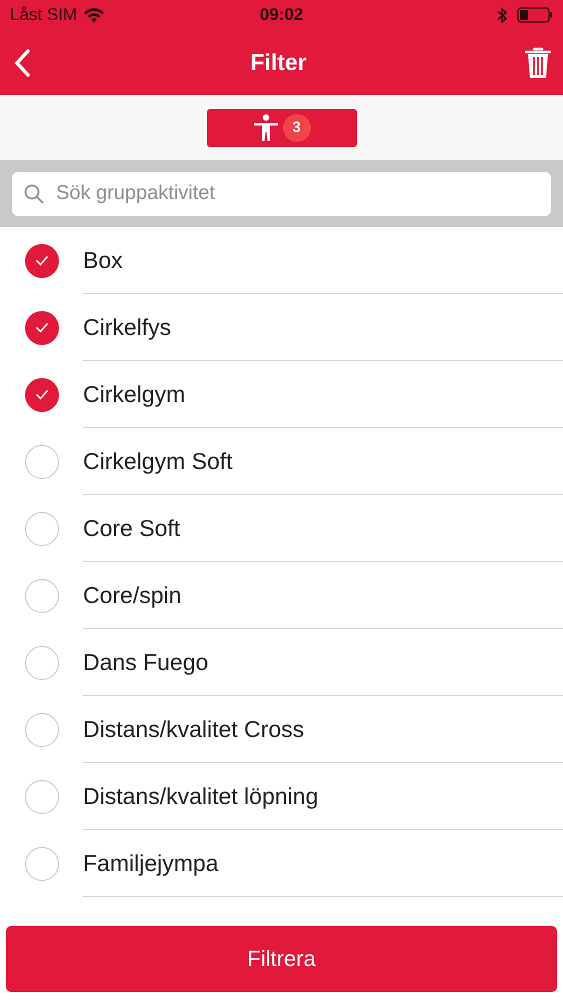 The image size is (563, 1000). I want to click on activity-label: Cirkelgym Soft, so click(158, 461).